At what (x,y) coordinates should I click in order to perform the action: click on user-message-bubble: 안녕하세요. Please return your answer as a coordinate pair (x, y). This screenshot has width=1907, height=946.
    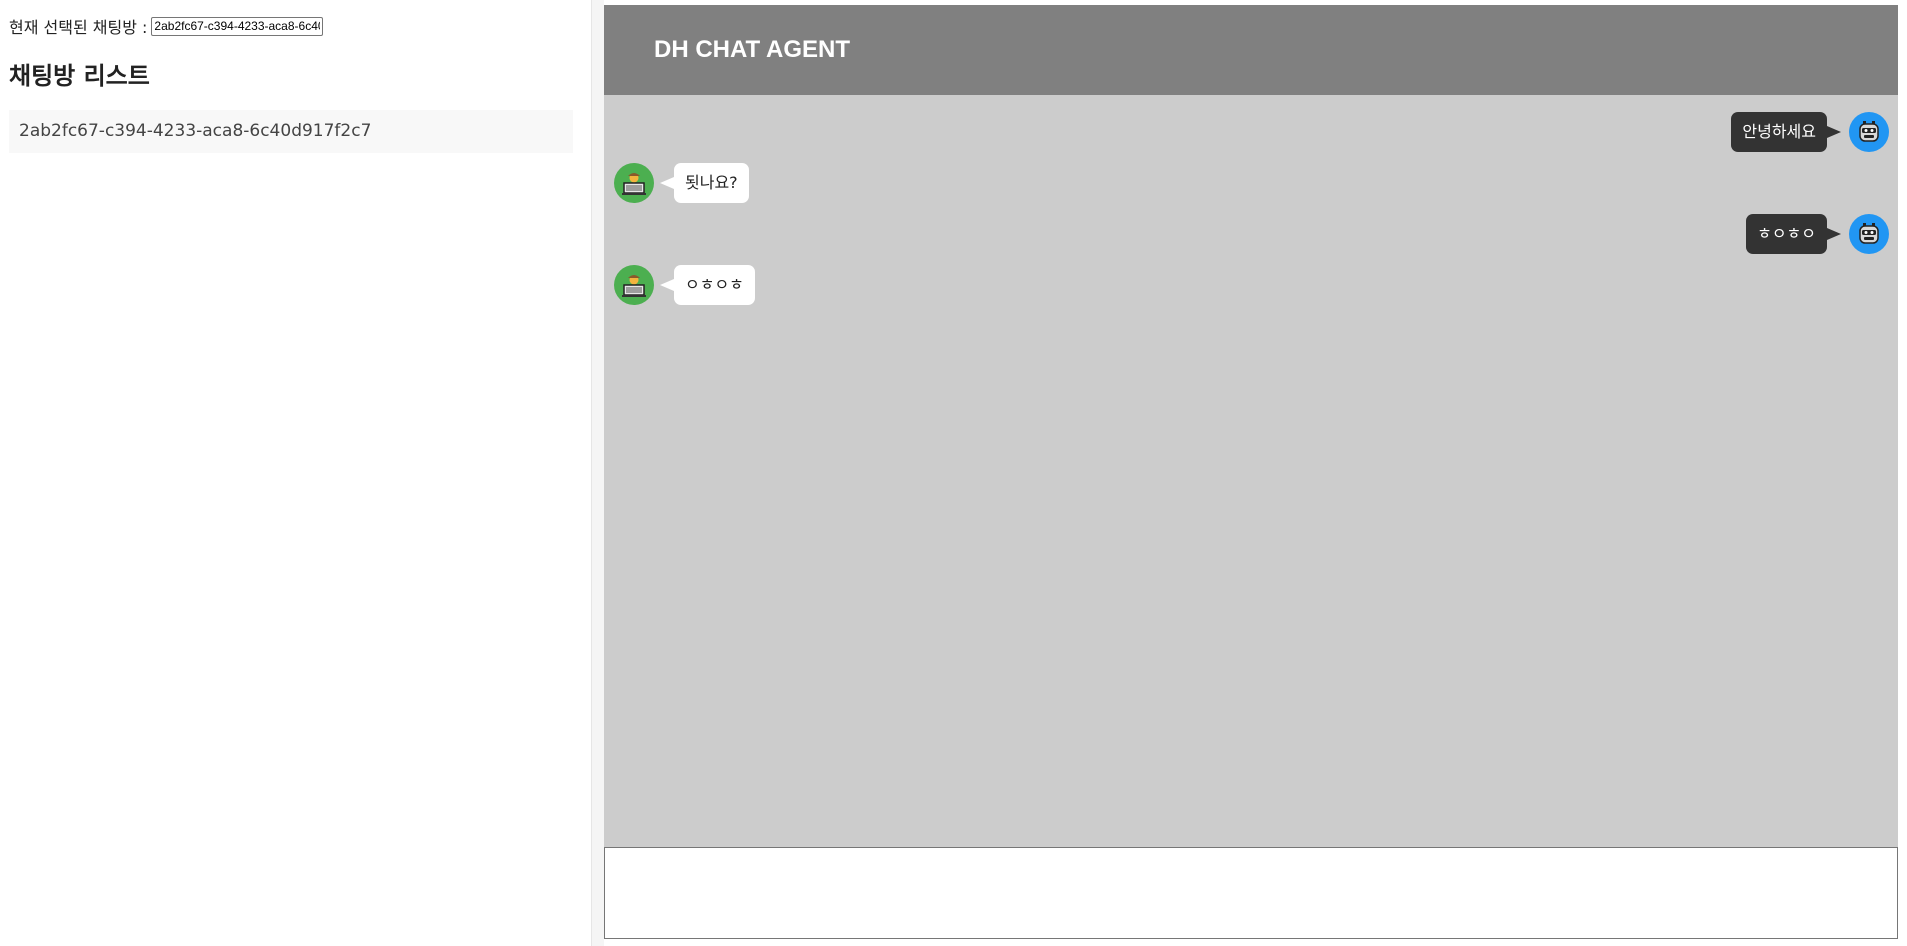
    Looking at the image, I should click on (1786, 132).